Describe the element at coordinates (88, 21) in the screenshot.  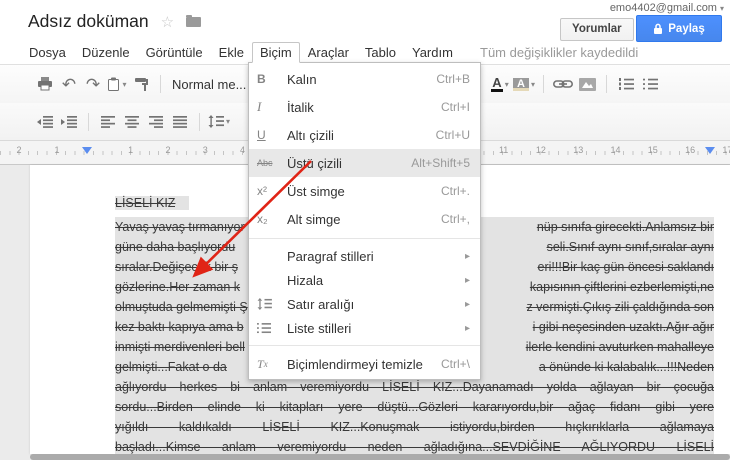
I see `document-title: Adsız doküman` at that location.